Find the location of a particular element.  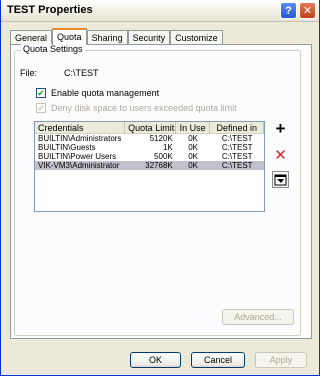

cell-quota-limit: 32768K is located at coordinates (159, 165).